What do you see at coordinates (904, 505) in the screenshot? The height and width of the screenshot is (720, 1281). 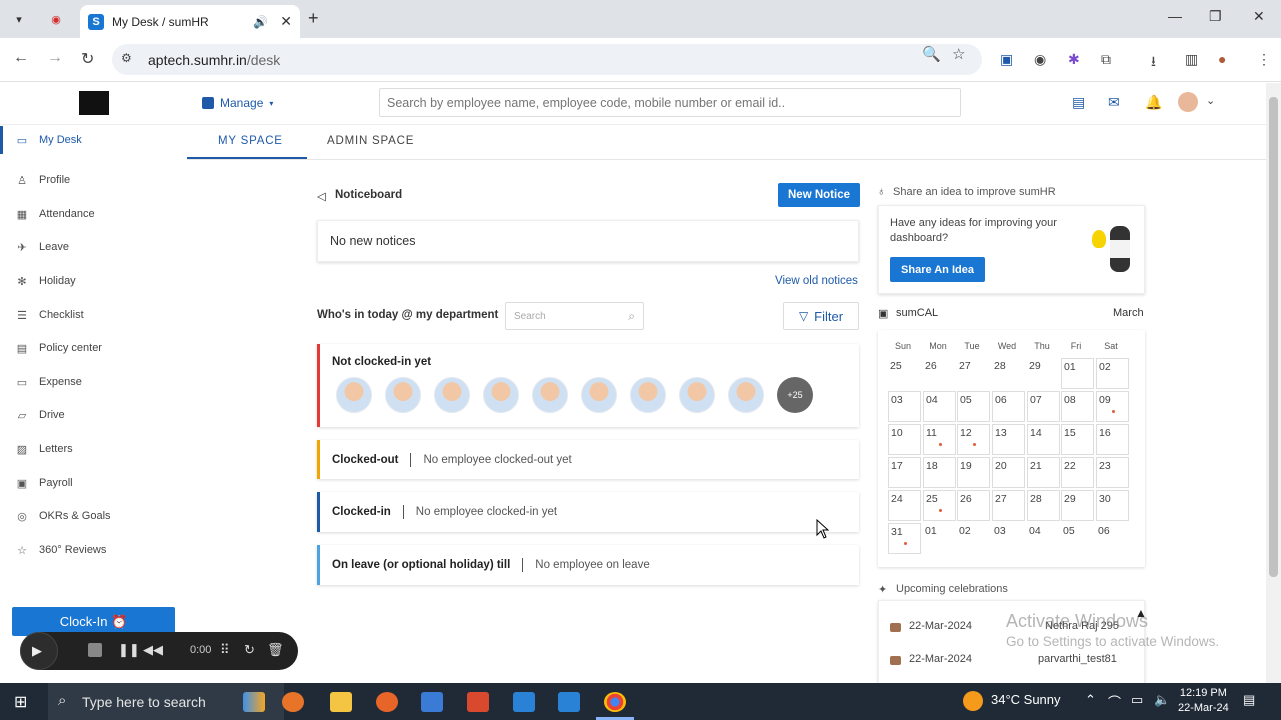 I see `calendar-day: 24` at bounding box center [904, 505].